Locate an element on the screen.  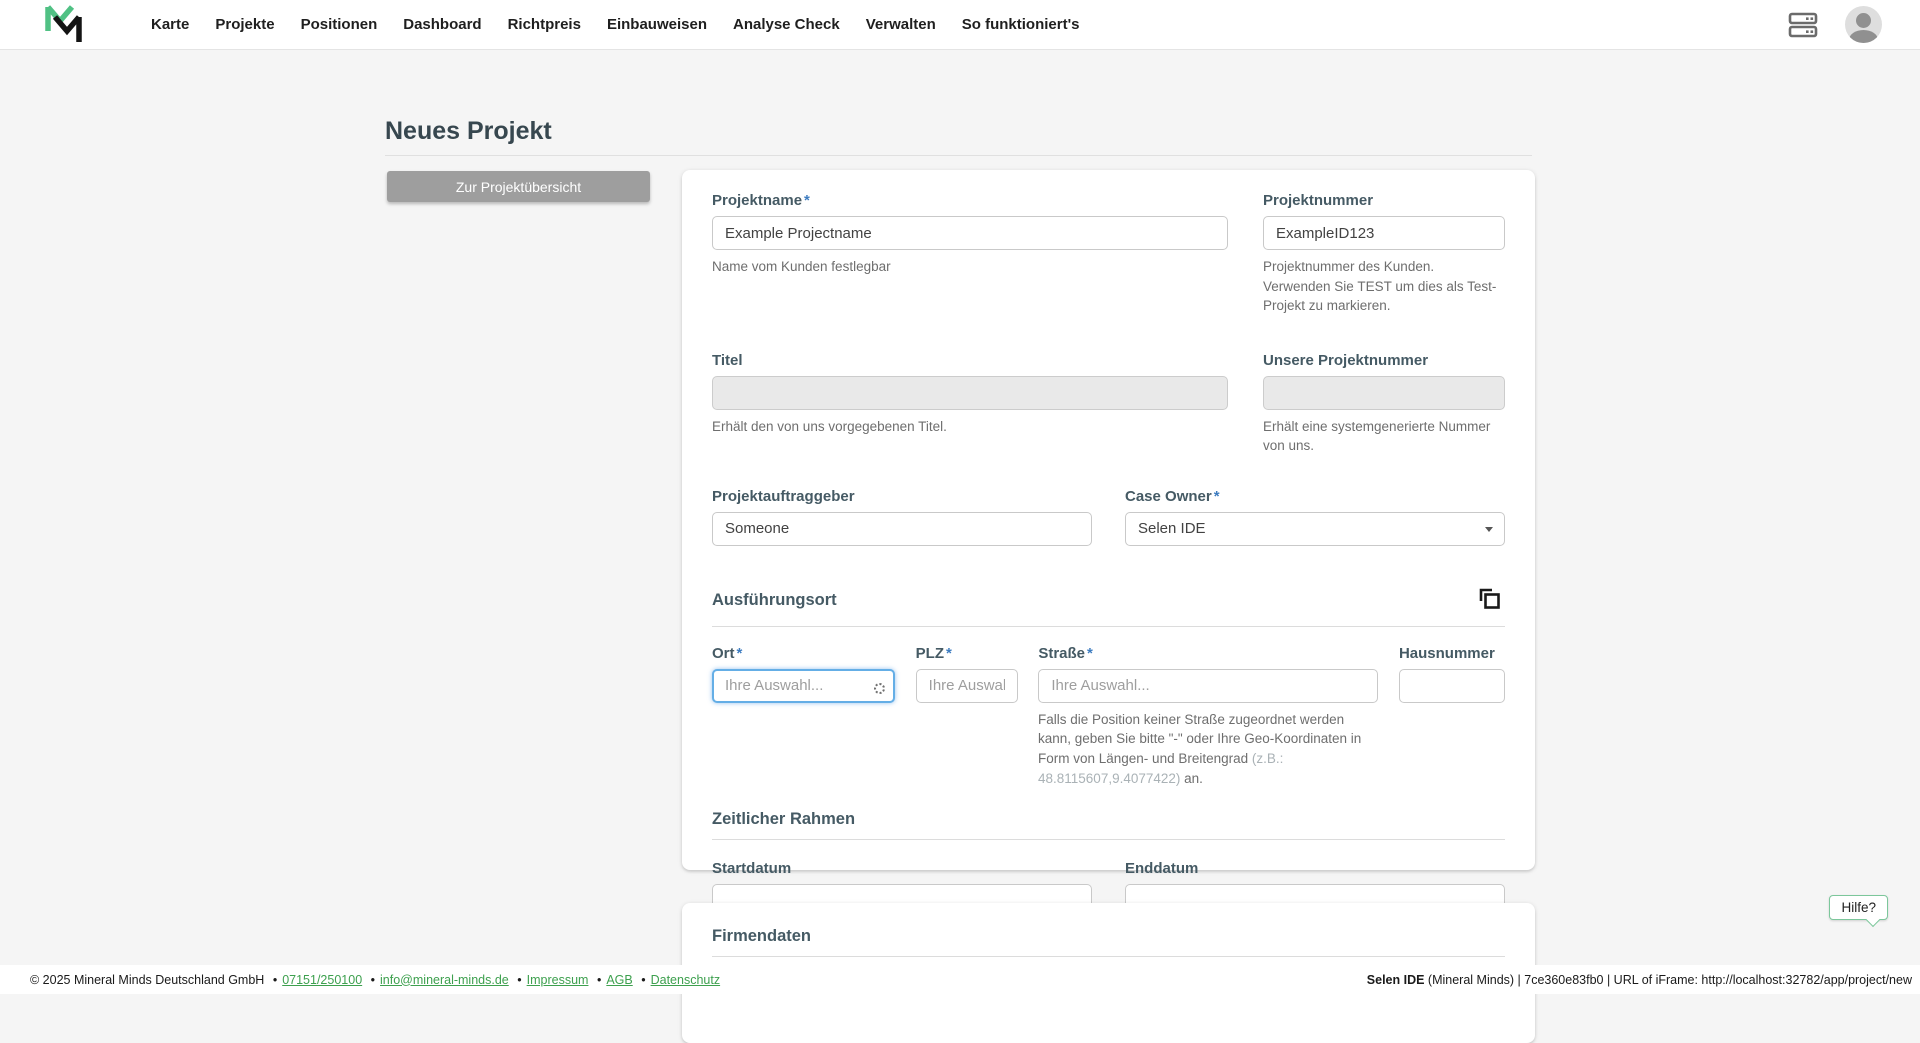
hausnummer-label: Hausnummer is located at coordinates (1446, 653).